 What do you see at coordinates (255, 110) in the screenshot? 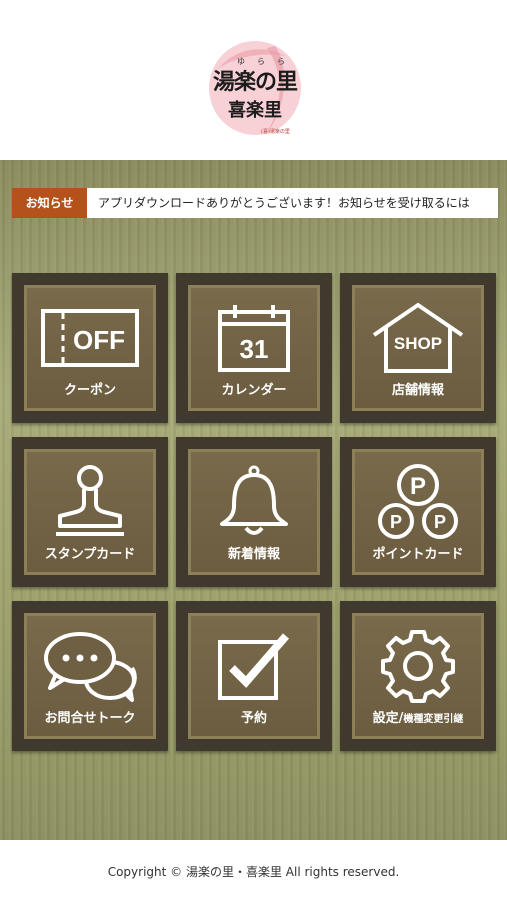
I see `logo-subtitle: 喜楽里` at bounding box center [255, 110].